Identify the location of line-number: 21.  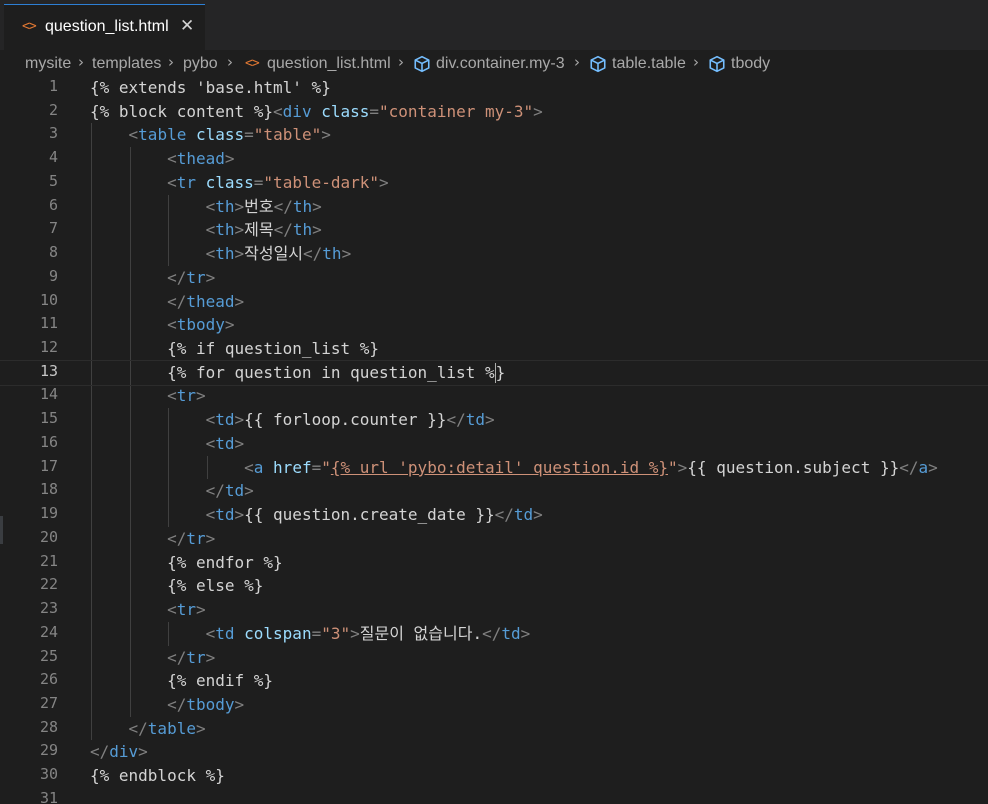
(48, 560).